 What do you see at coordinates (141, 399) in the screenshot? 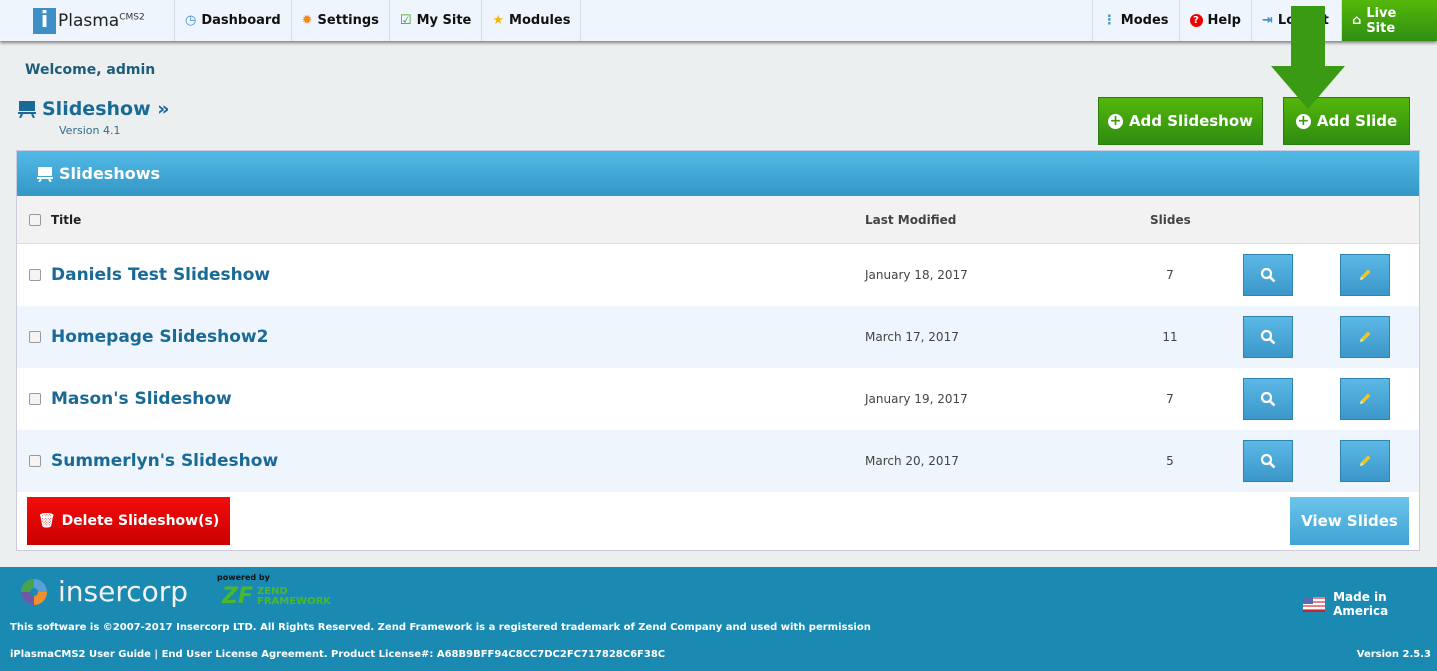
I see `slideshow-title-link: Mason's Slideshow` at bounding box center [141, 399].